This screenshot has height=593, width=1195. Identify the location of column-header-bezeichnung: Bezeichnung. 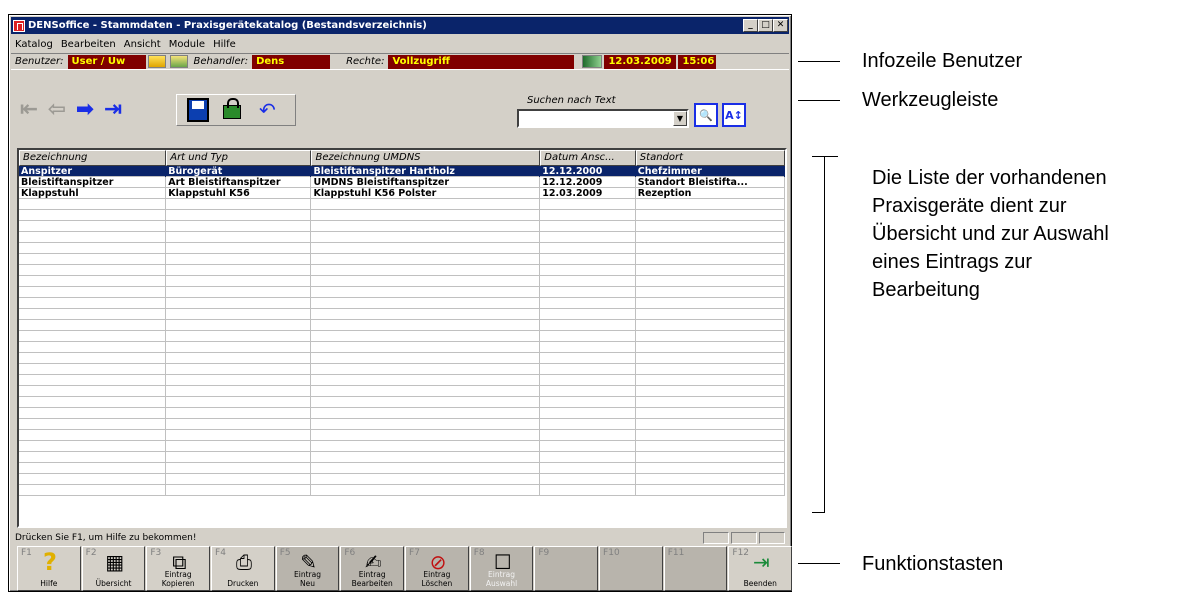
(93, 158).